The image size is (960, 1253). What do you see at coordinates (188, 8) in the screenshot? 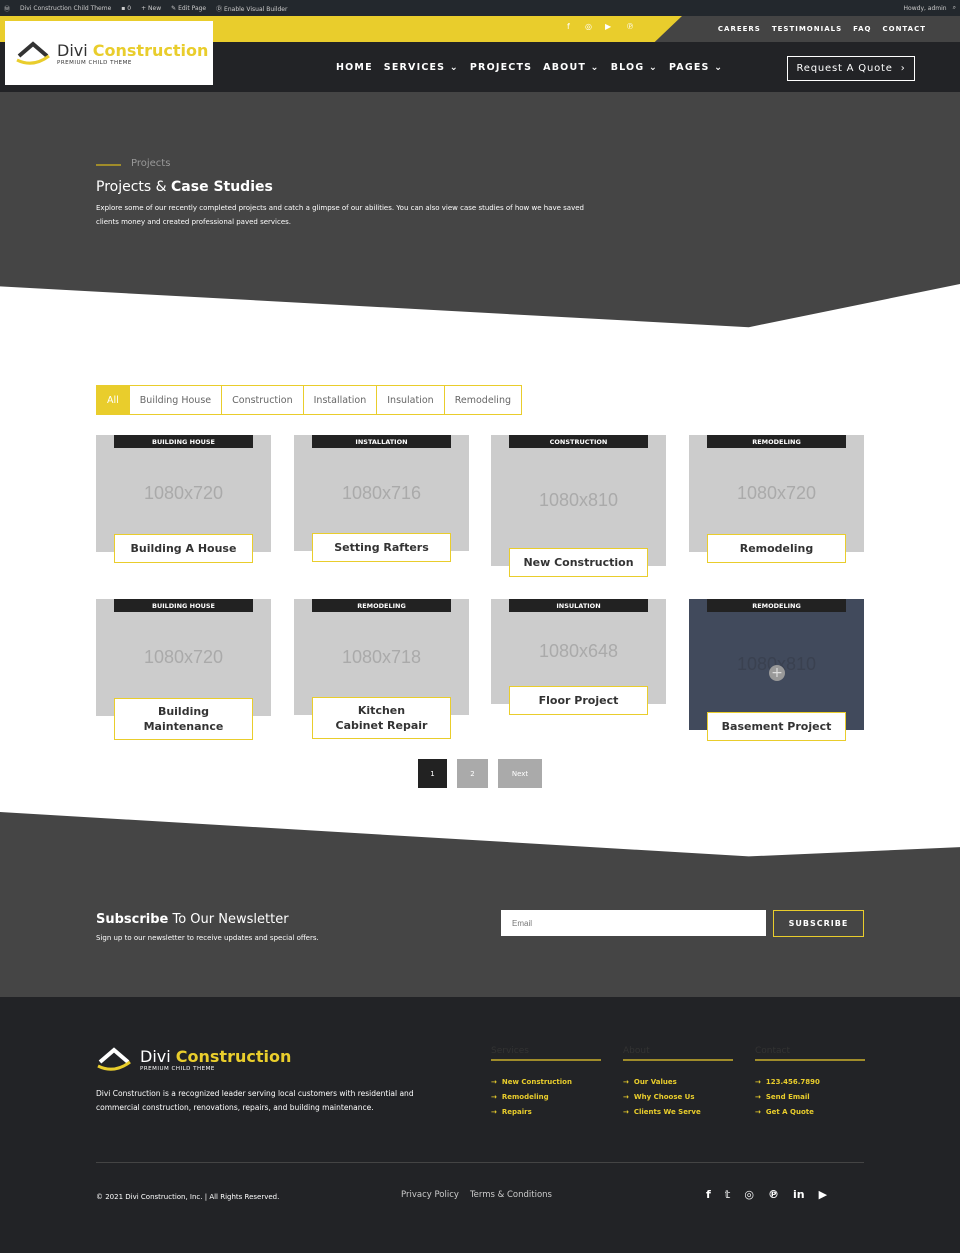
I see `admin-edit-link: ✎ Edit Page` at bounding box center [188, 8].